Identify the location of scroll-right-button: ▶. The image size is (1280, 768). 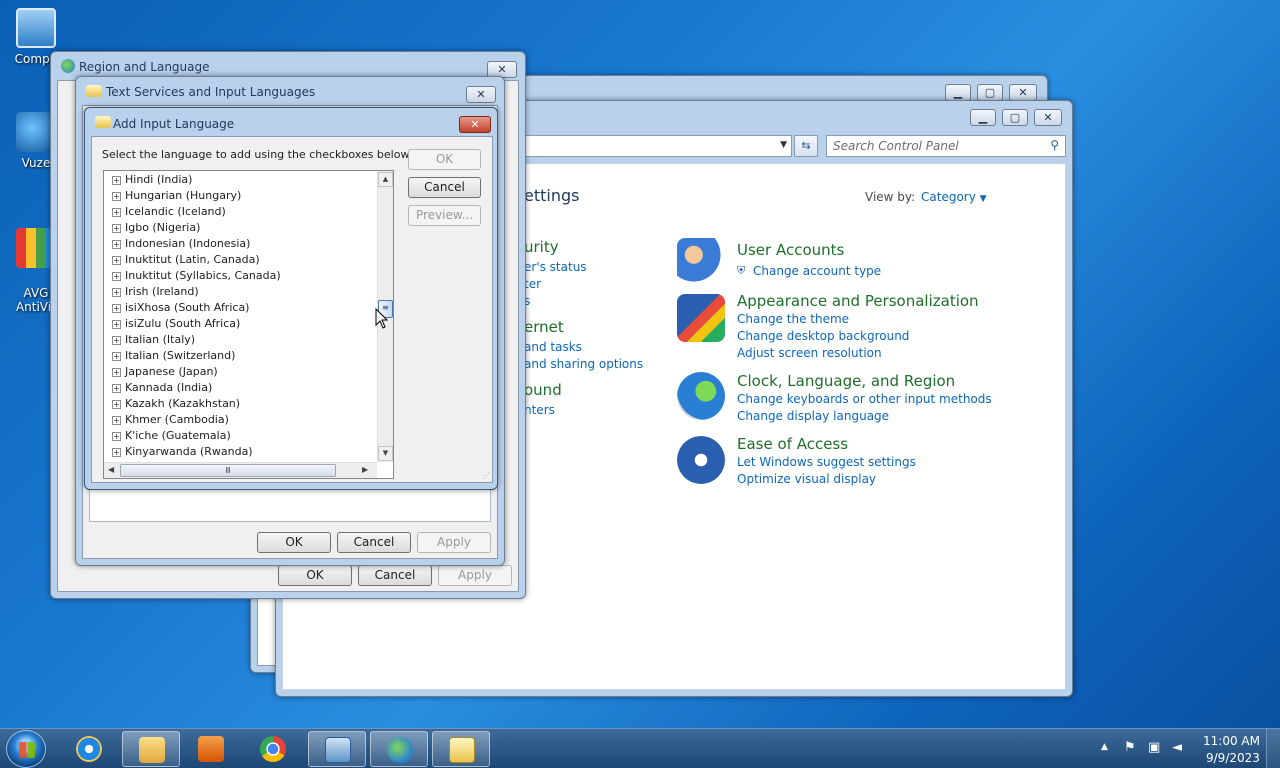
(365, 469).